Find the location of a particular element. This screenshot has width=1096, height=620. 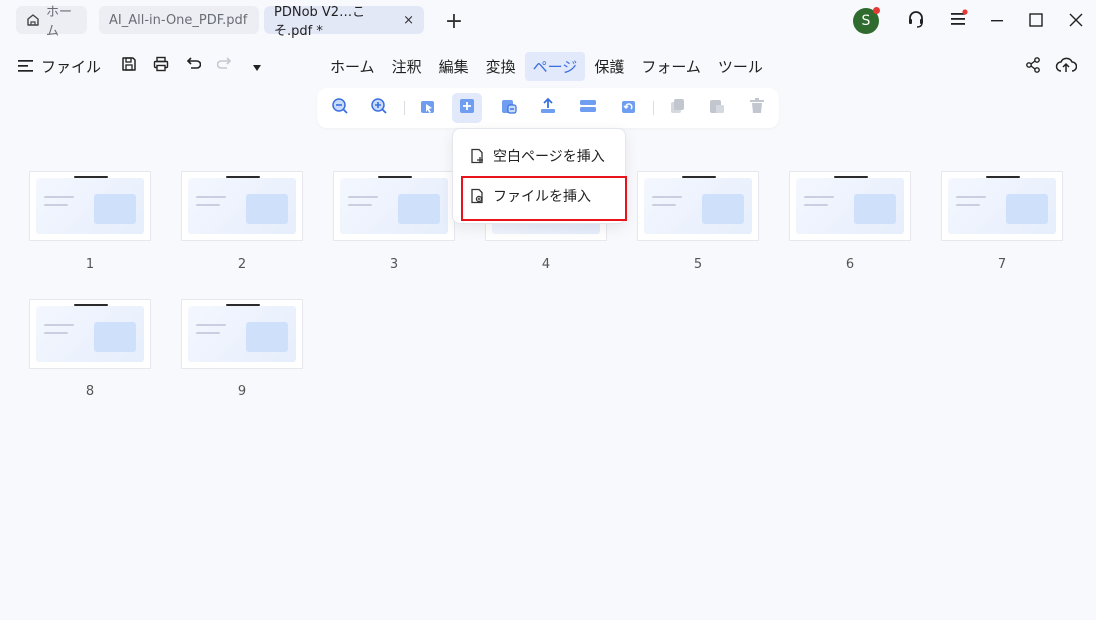

paste-page-button is located at coordinates (717, 108).